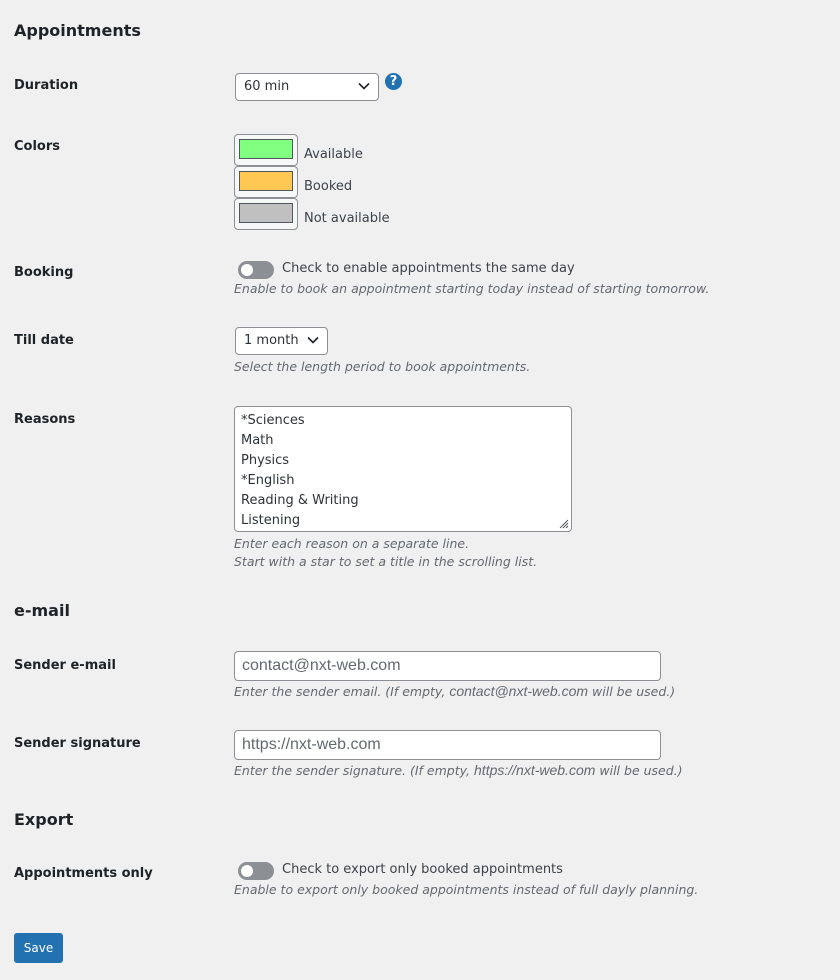 Image resolution: width=840 pixels, height=980 pixels. I want to click on reasons-description-1: Enter each reason on a separate line., so click(352, 543).